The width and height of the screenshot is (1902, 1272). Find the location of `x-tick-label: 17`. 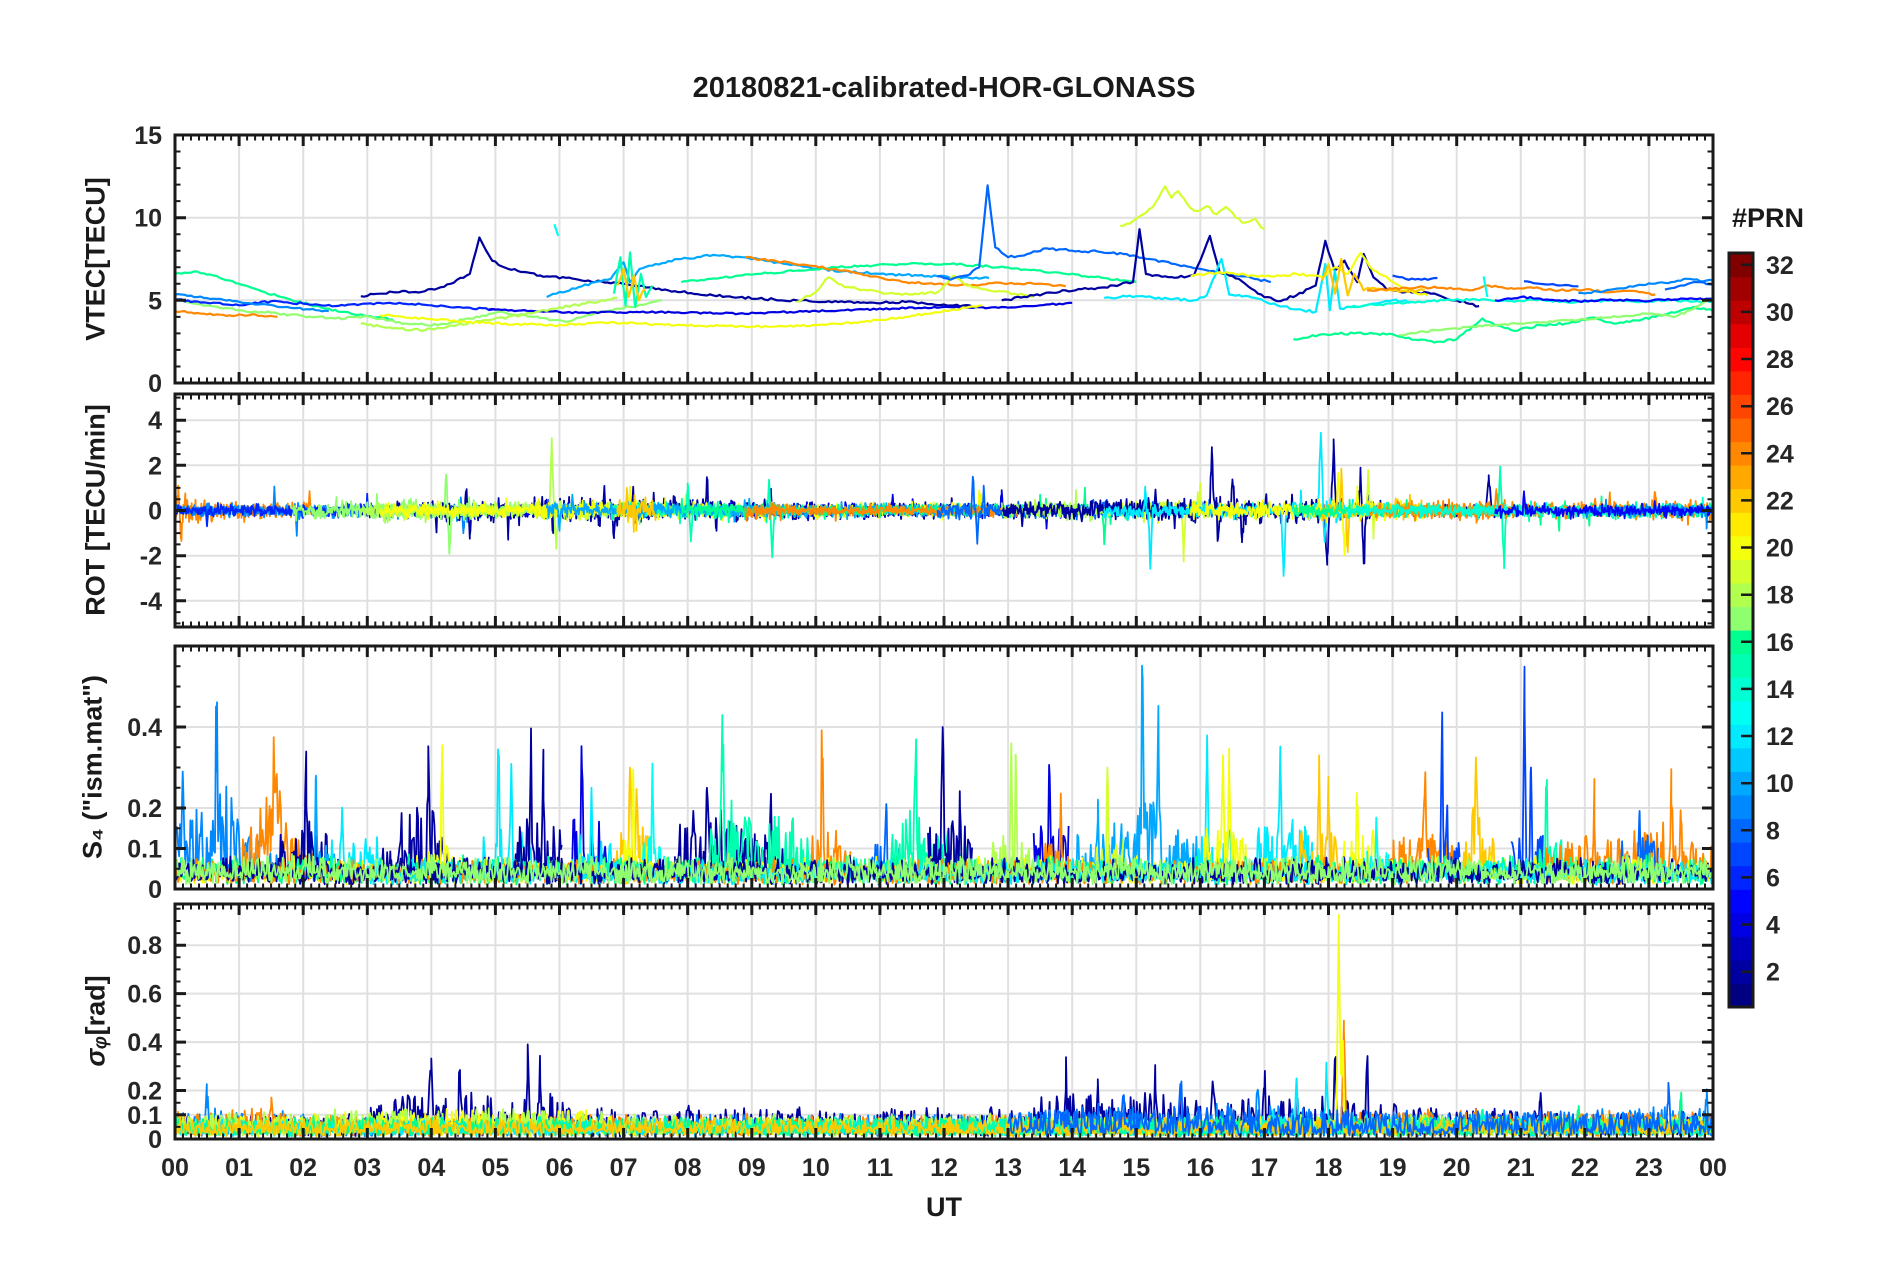

x-tick-label: 17 is located at coordinates (1265, 1168).